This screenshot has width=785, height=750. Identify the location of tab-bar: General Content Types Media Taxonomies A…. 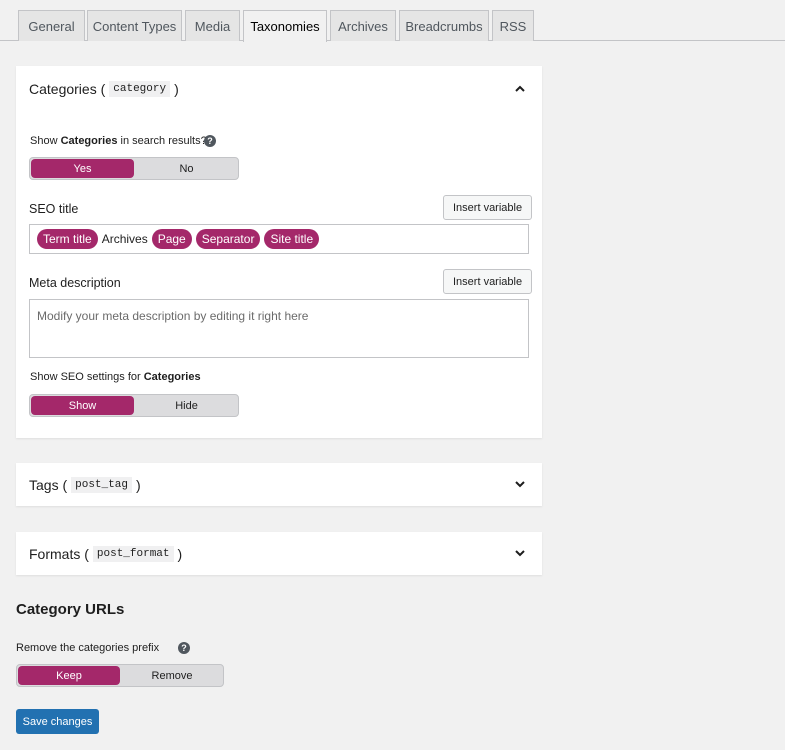
(392, 21).